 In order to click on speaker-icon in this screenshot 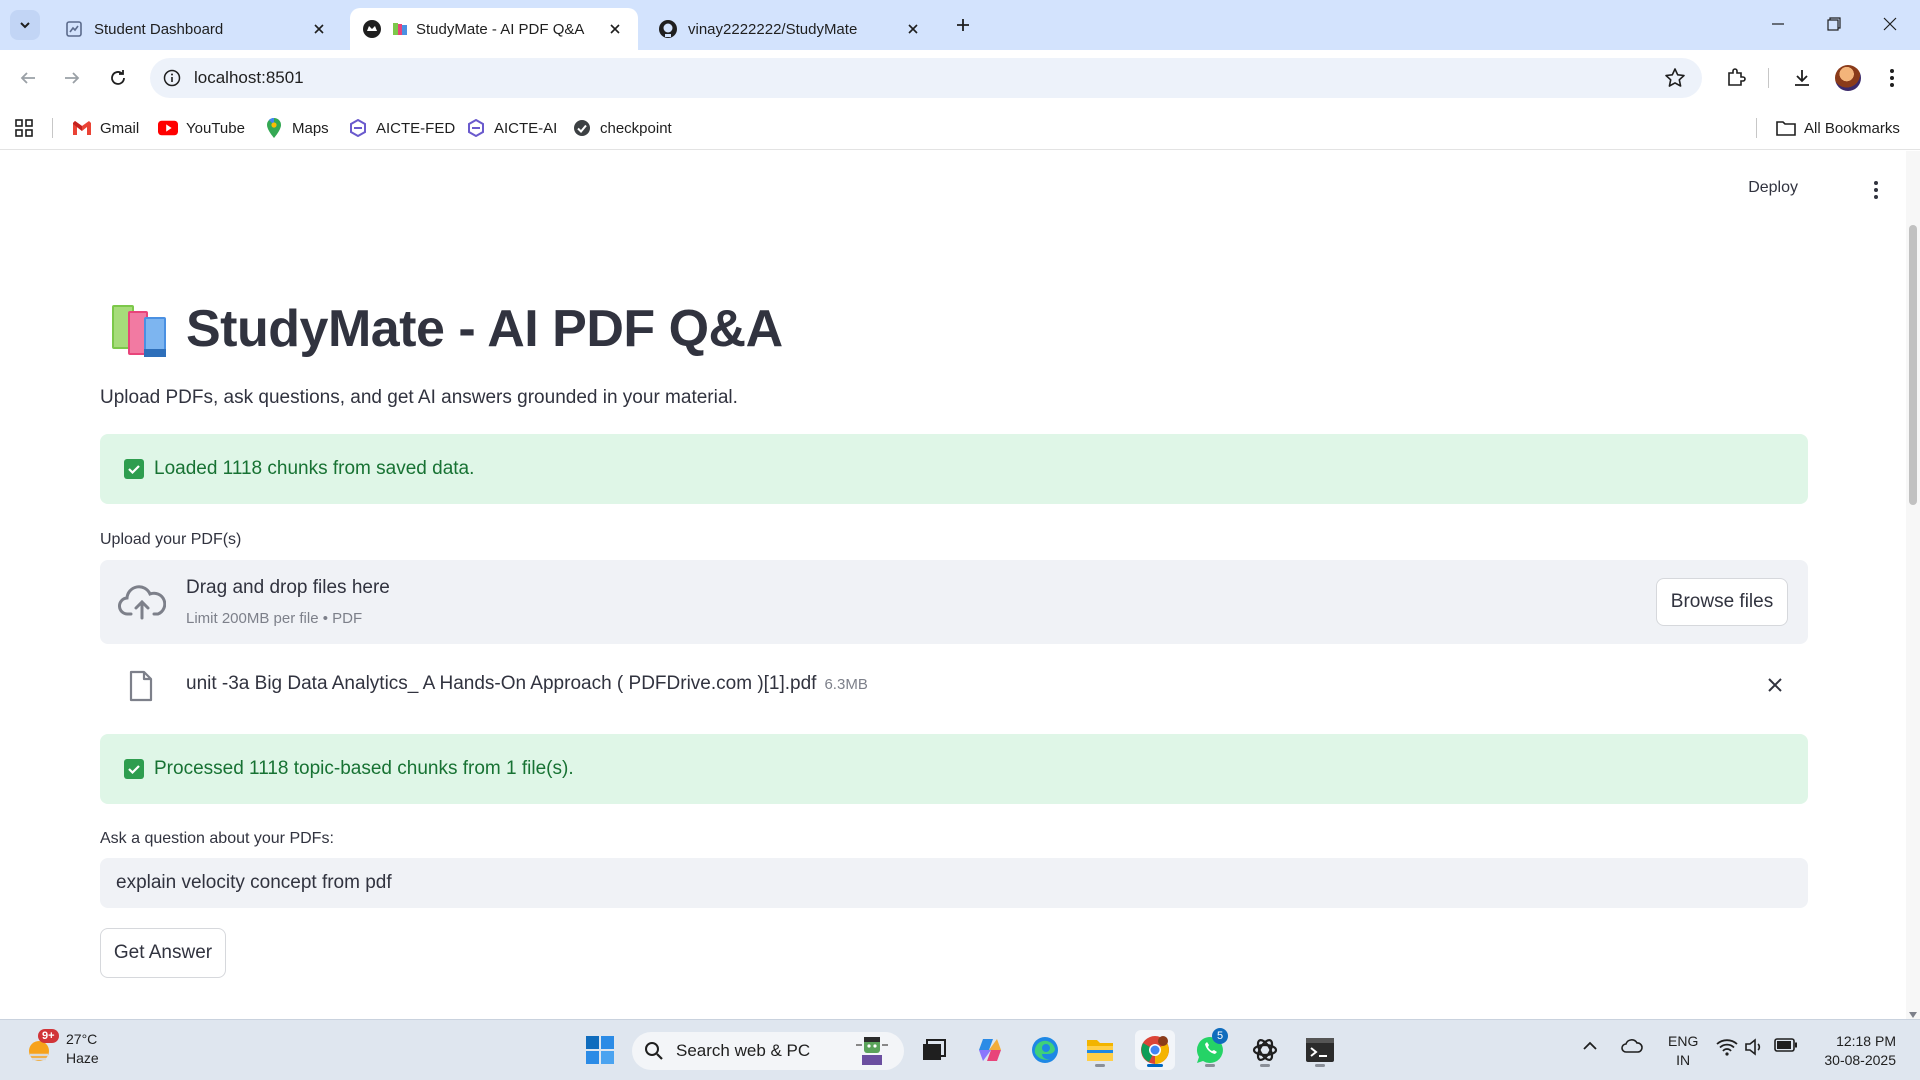, I will do `click(1753, 1047)`.